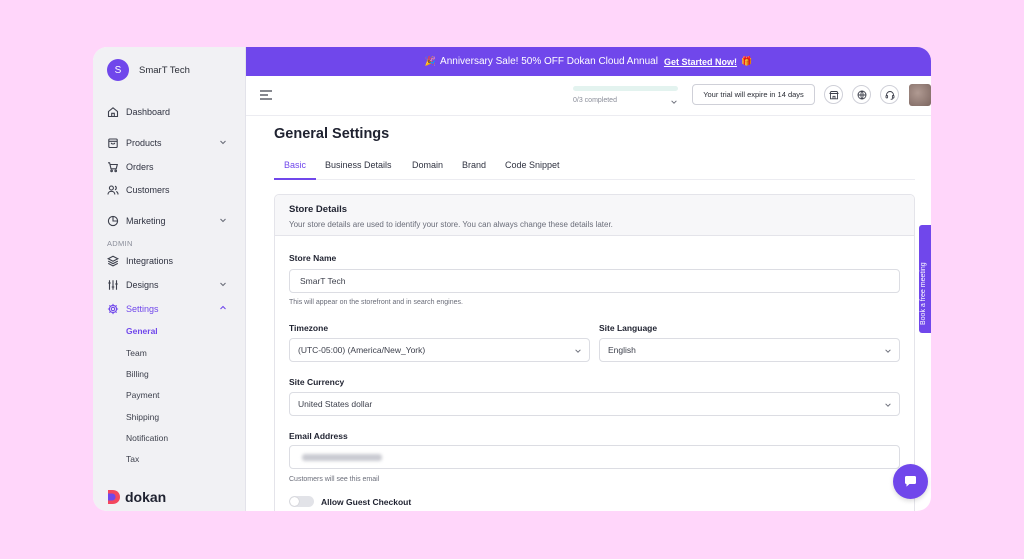  What do you see at coordinates (113, 261) in the screenshot?
I see `layers-icon` at bounding box center [113, 261].